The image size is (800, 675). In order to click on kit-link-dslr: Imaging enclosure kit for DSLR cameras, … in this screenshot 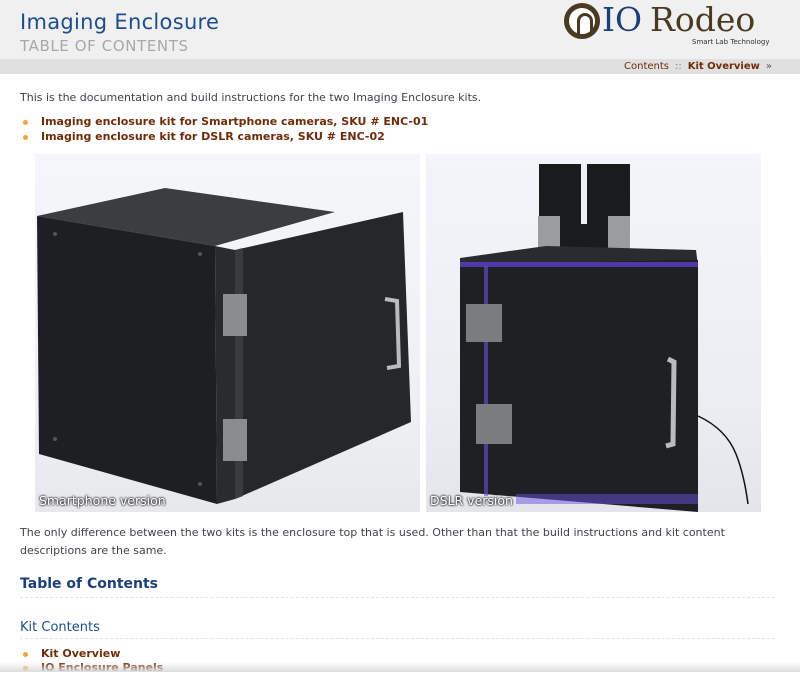, I will do `click(224, 137)`.